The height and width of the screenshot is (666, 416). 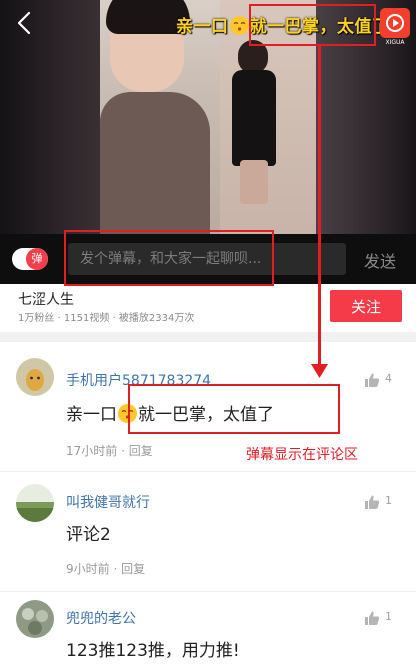 I want to click on video-person-back-legs, so click(x=254, y=182).